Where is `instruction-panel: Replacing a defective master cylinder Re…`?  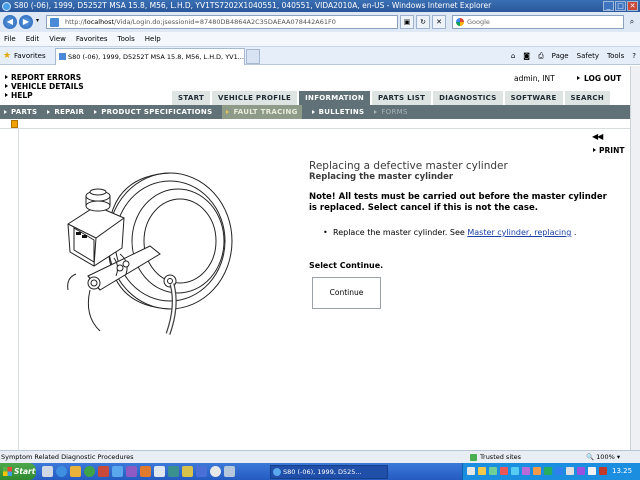 instruction-panel: Replacing a defective master cylinder Re… is located at coordinates (459, 234).